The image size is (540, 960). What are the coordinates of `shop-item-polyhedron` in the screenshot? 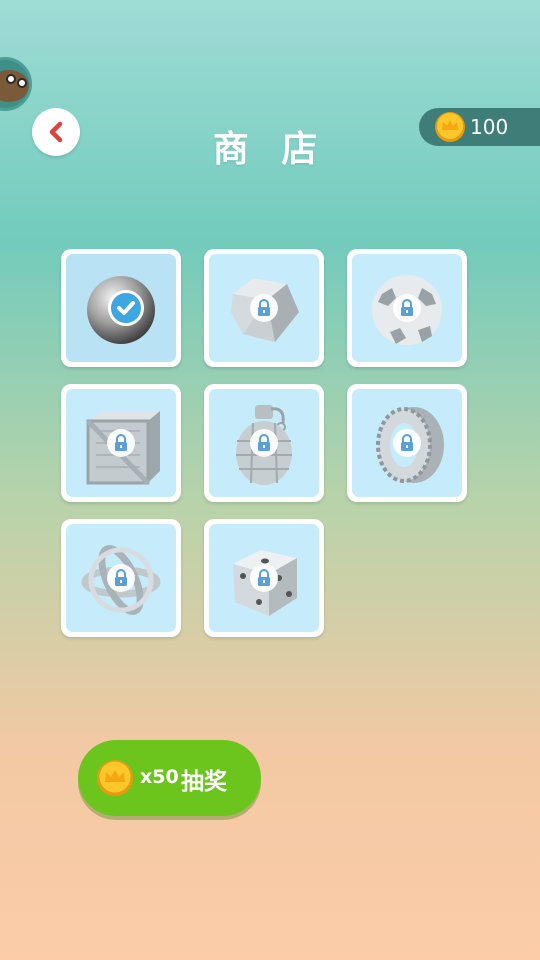 It's located at (264, 308).